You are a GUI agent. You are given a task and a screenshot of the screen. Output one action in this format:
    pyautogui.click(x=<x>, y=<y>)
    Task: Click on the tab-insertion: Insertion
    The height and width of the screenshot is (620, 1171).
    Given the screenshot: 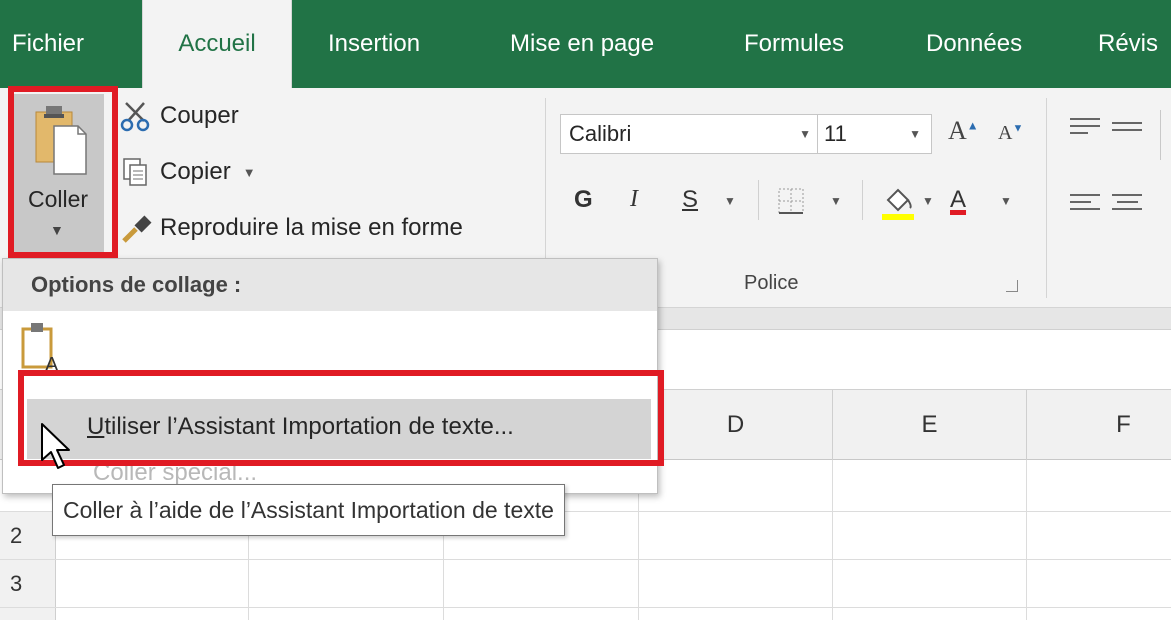 What is the action you would take?
    pyautogui.click(x=374, y=44)
    